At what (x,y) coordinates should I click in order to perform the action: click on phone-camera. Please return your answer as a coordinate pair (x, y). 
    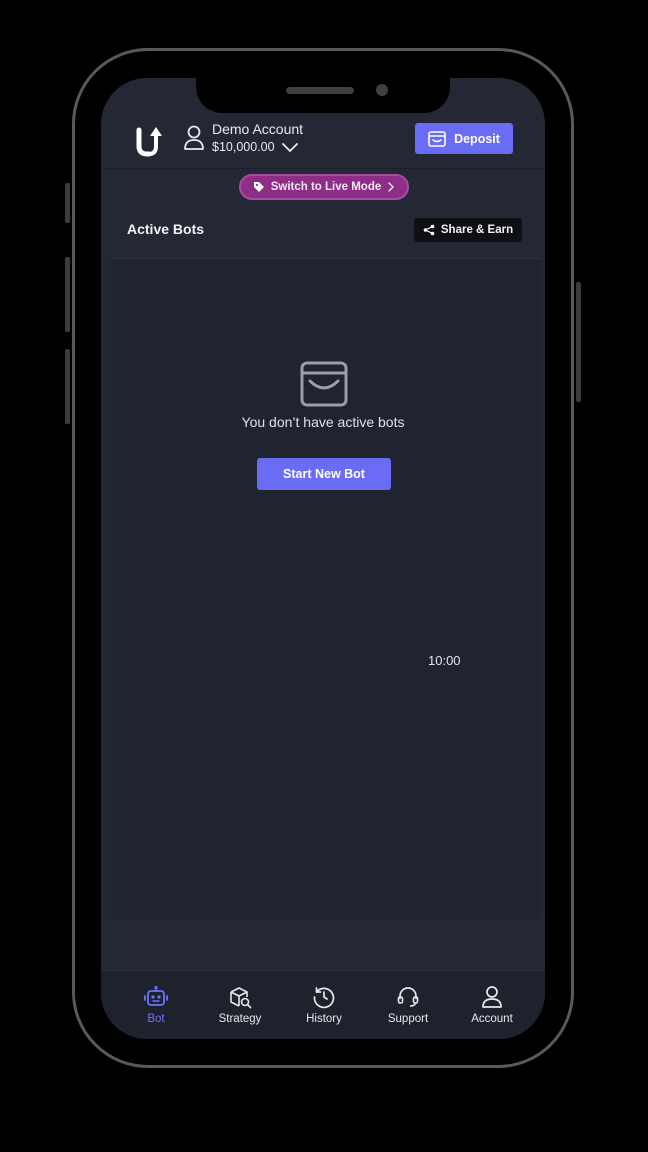
    Looking at the image, I should click on (382, 90).